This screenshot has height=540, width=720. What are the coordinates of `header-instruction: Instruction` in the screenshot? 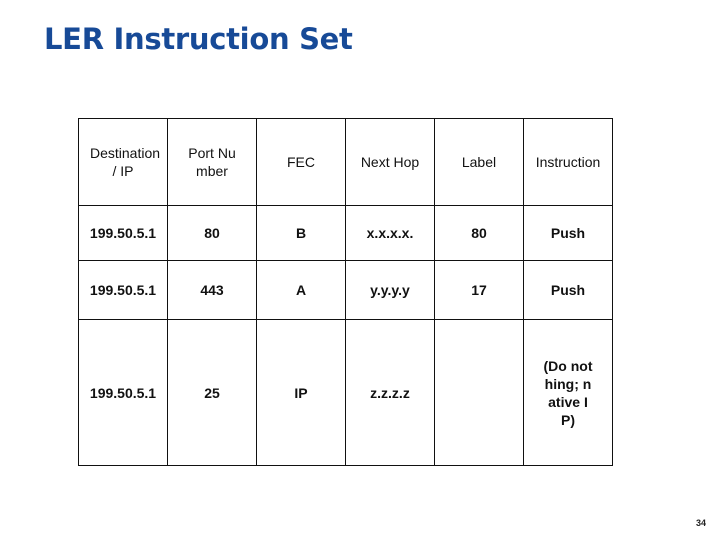 It's located at (568, 162).